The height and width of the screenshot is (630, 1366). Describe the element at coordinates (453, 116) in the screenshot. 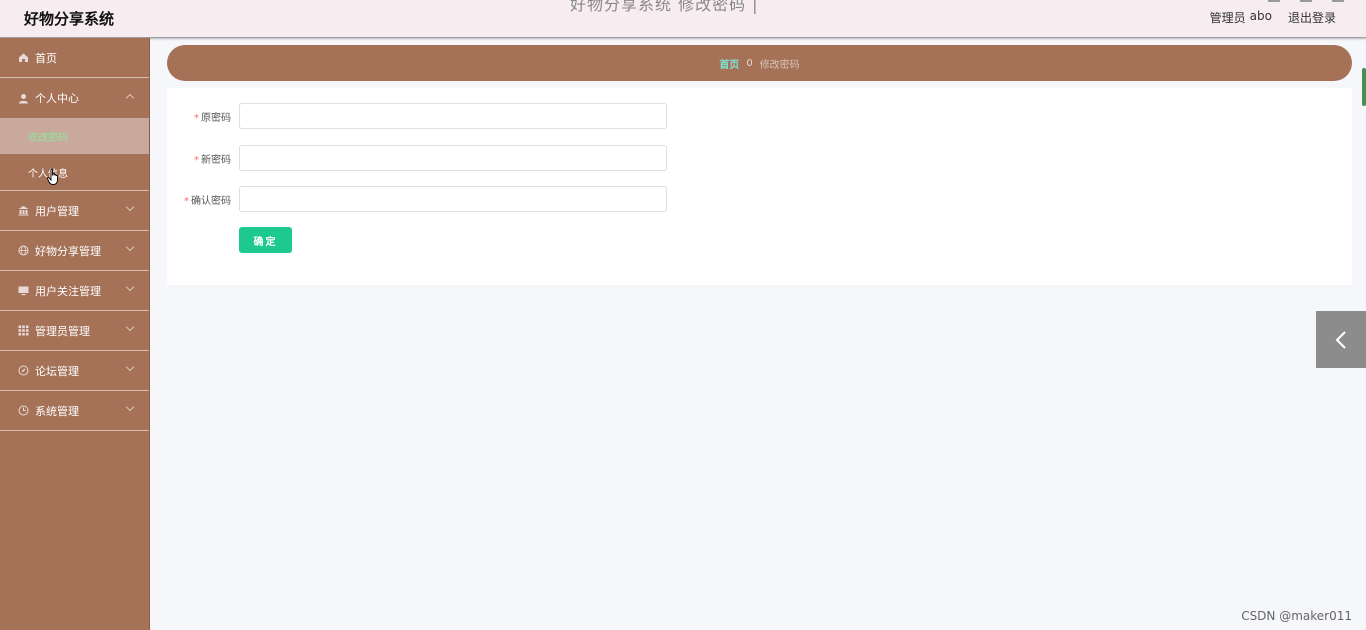

I see `old-password-input` at that location.